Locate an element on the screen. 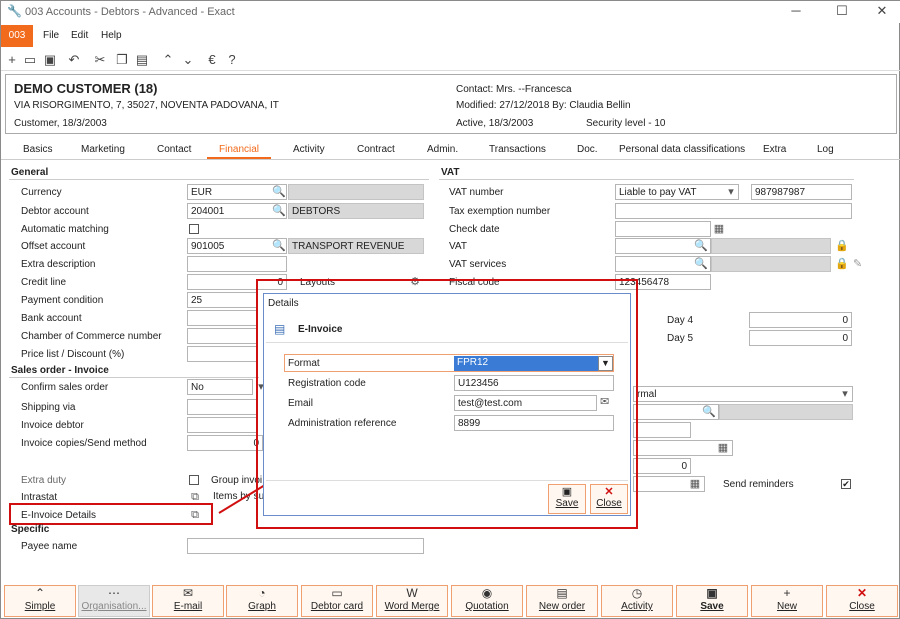  security-level: Security level - 10 is located at coordinates (626, 123).